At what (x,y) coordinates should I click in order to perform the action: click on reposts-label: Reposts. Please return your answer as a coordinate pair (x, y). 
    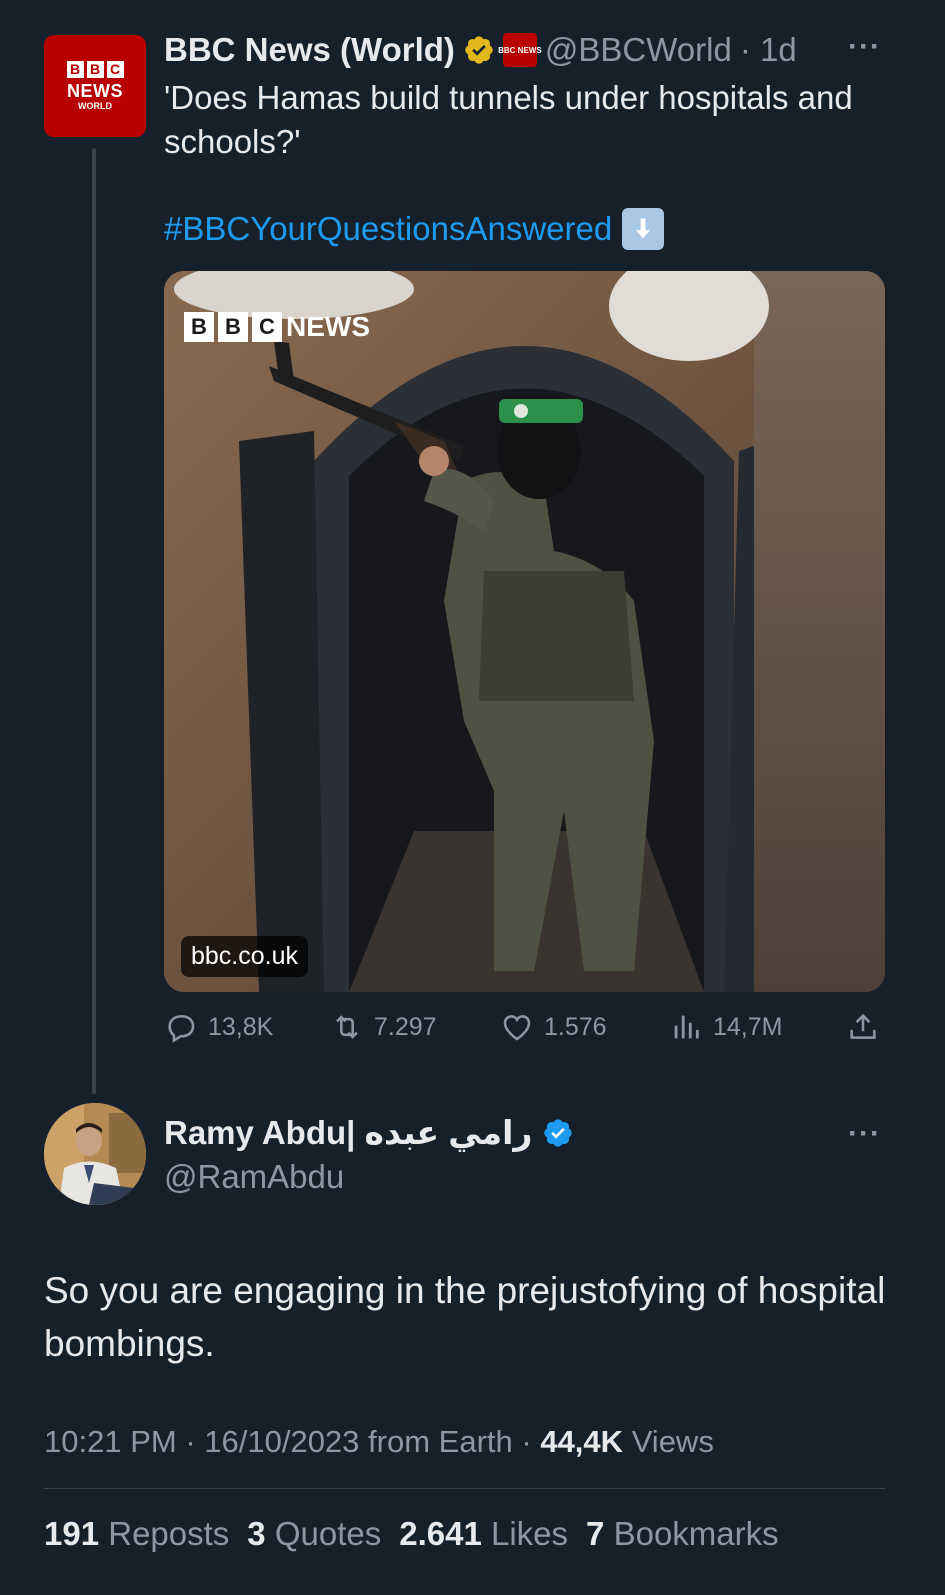
    Looking at the image, I should click on (169, 1533).